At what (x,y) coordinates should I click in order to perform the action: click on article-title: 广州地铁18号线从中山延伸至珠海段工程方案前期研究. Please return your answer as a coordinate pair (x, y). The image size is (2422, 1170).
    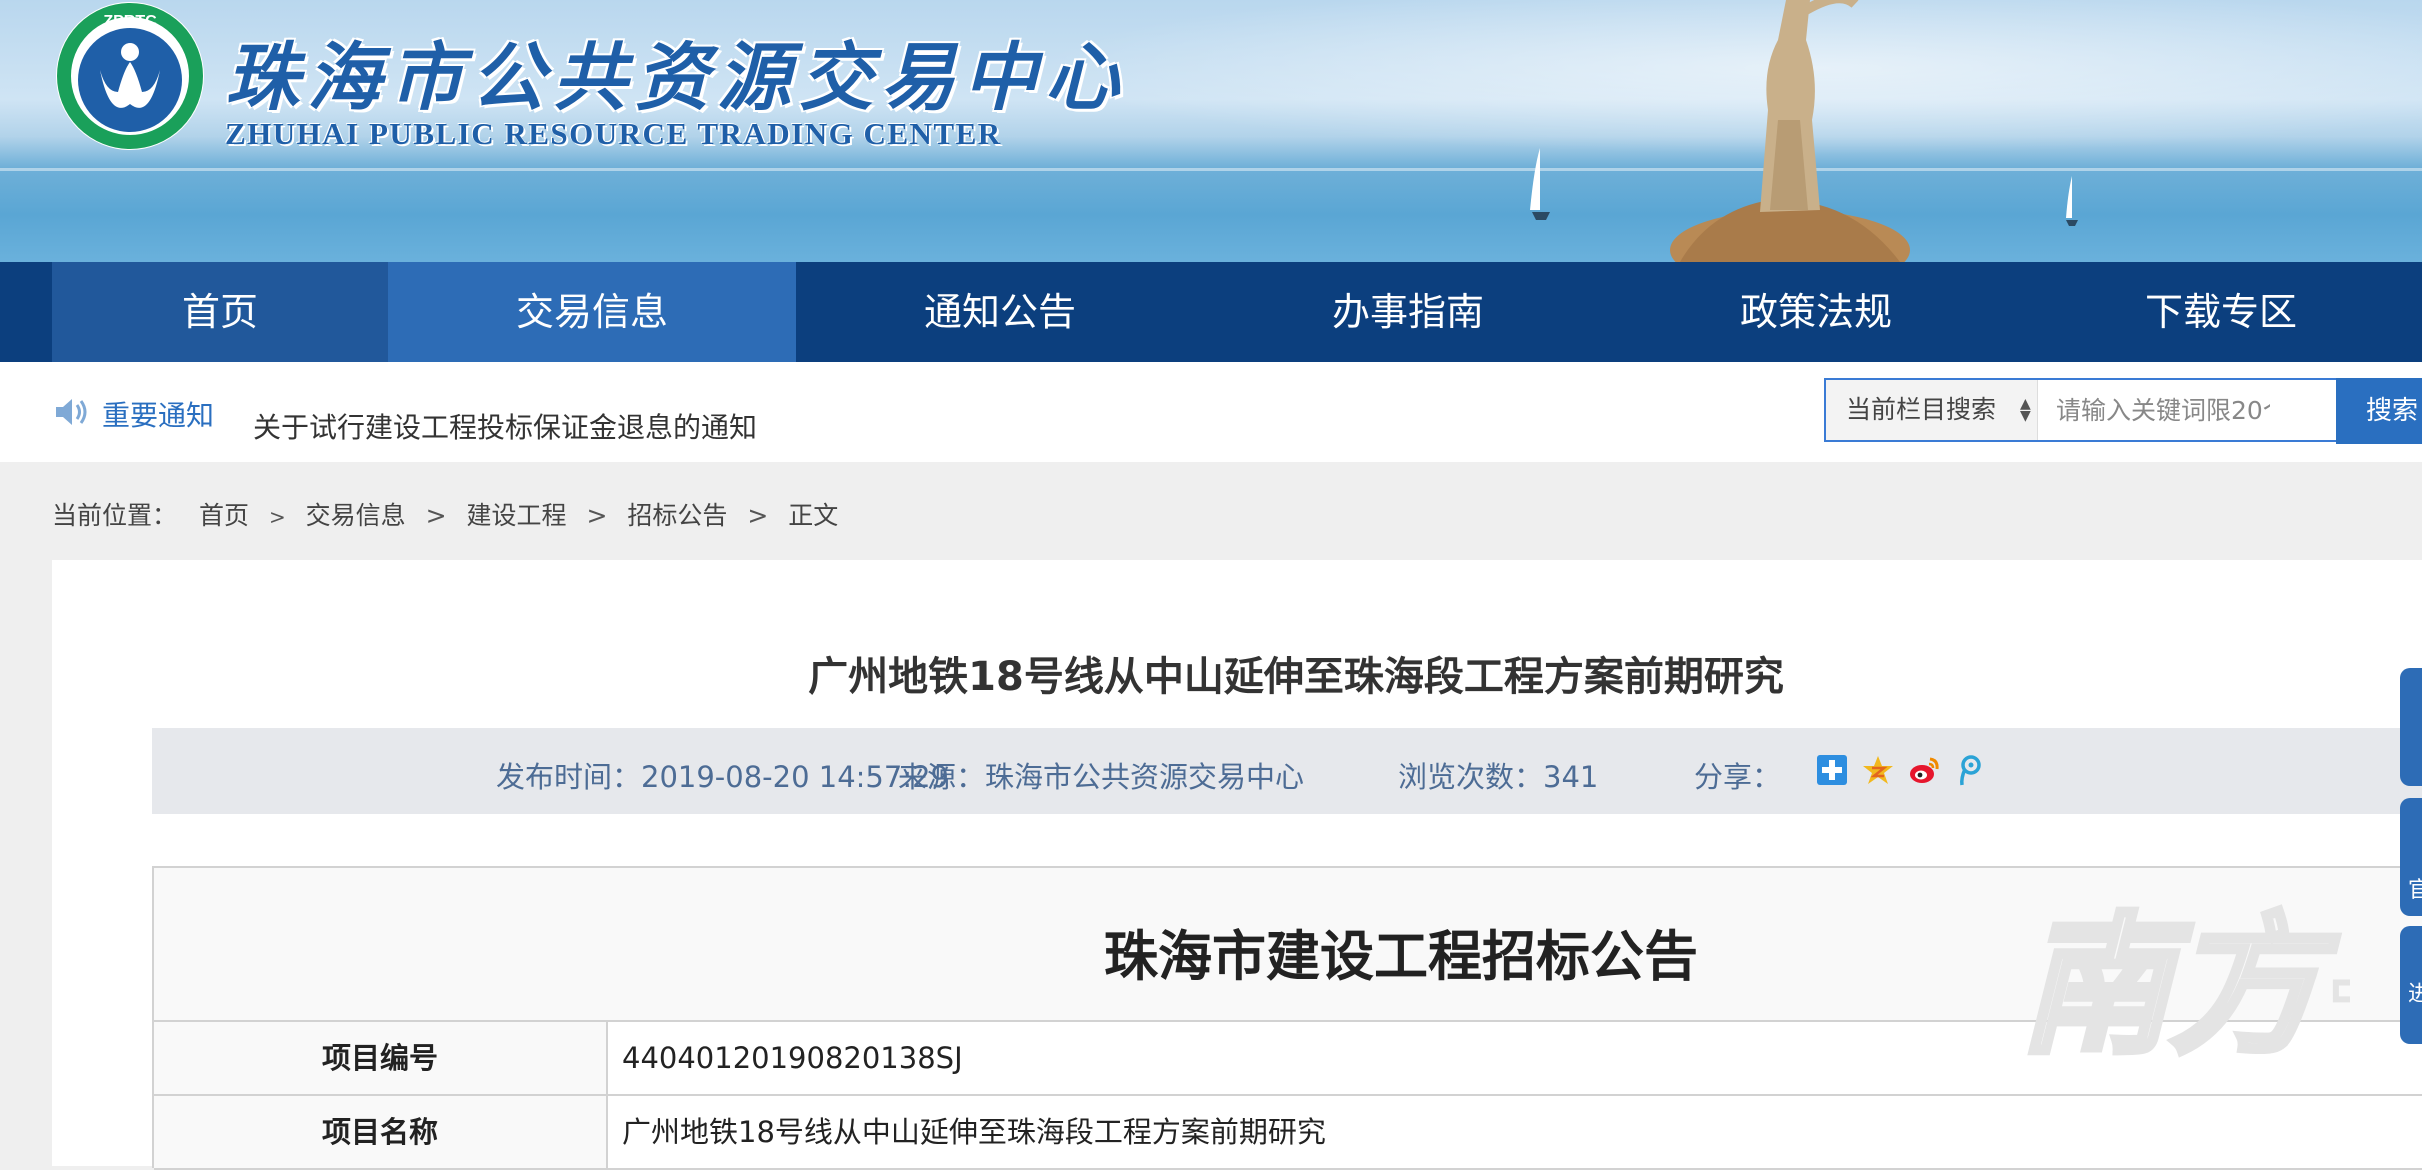
    Looking at the image, I should click on (1296, 677).